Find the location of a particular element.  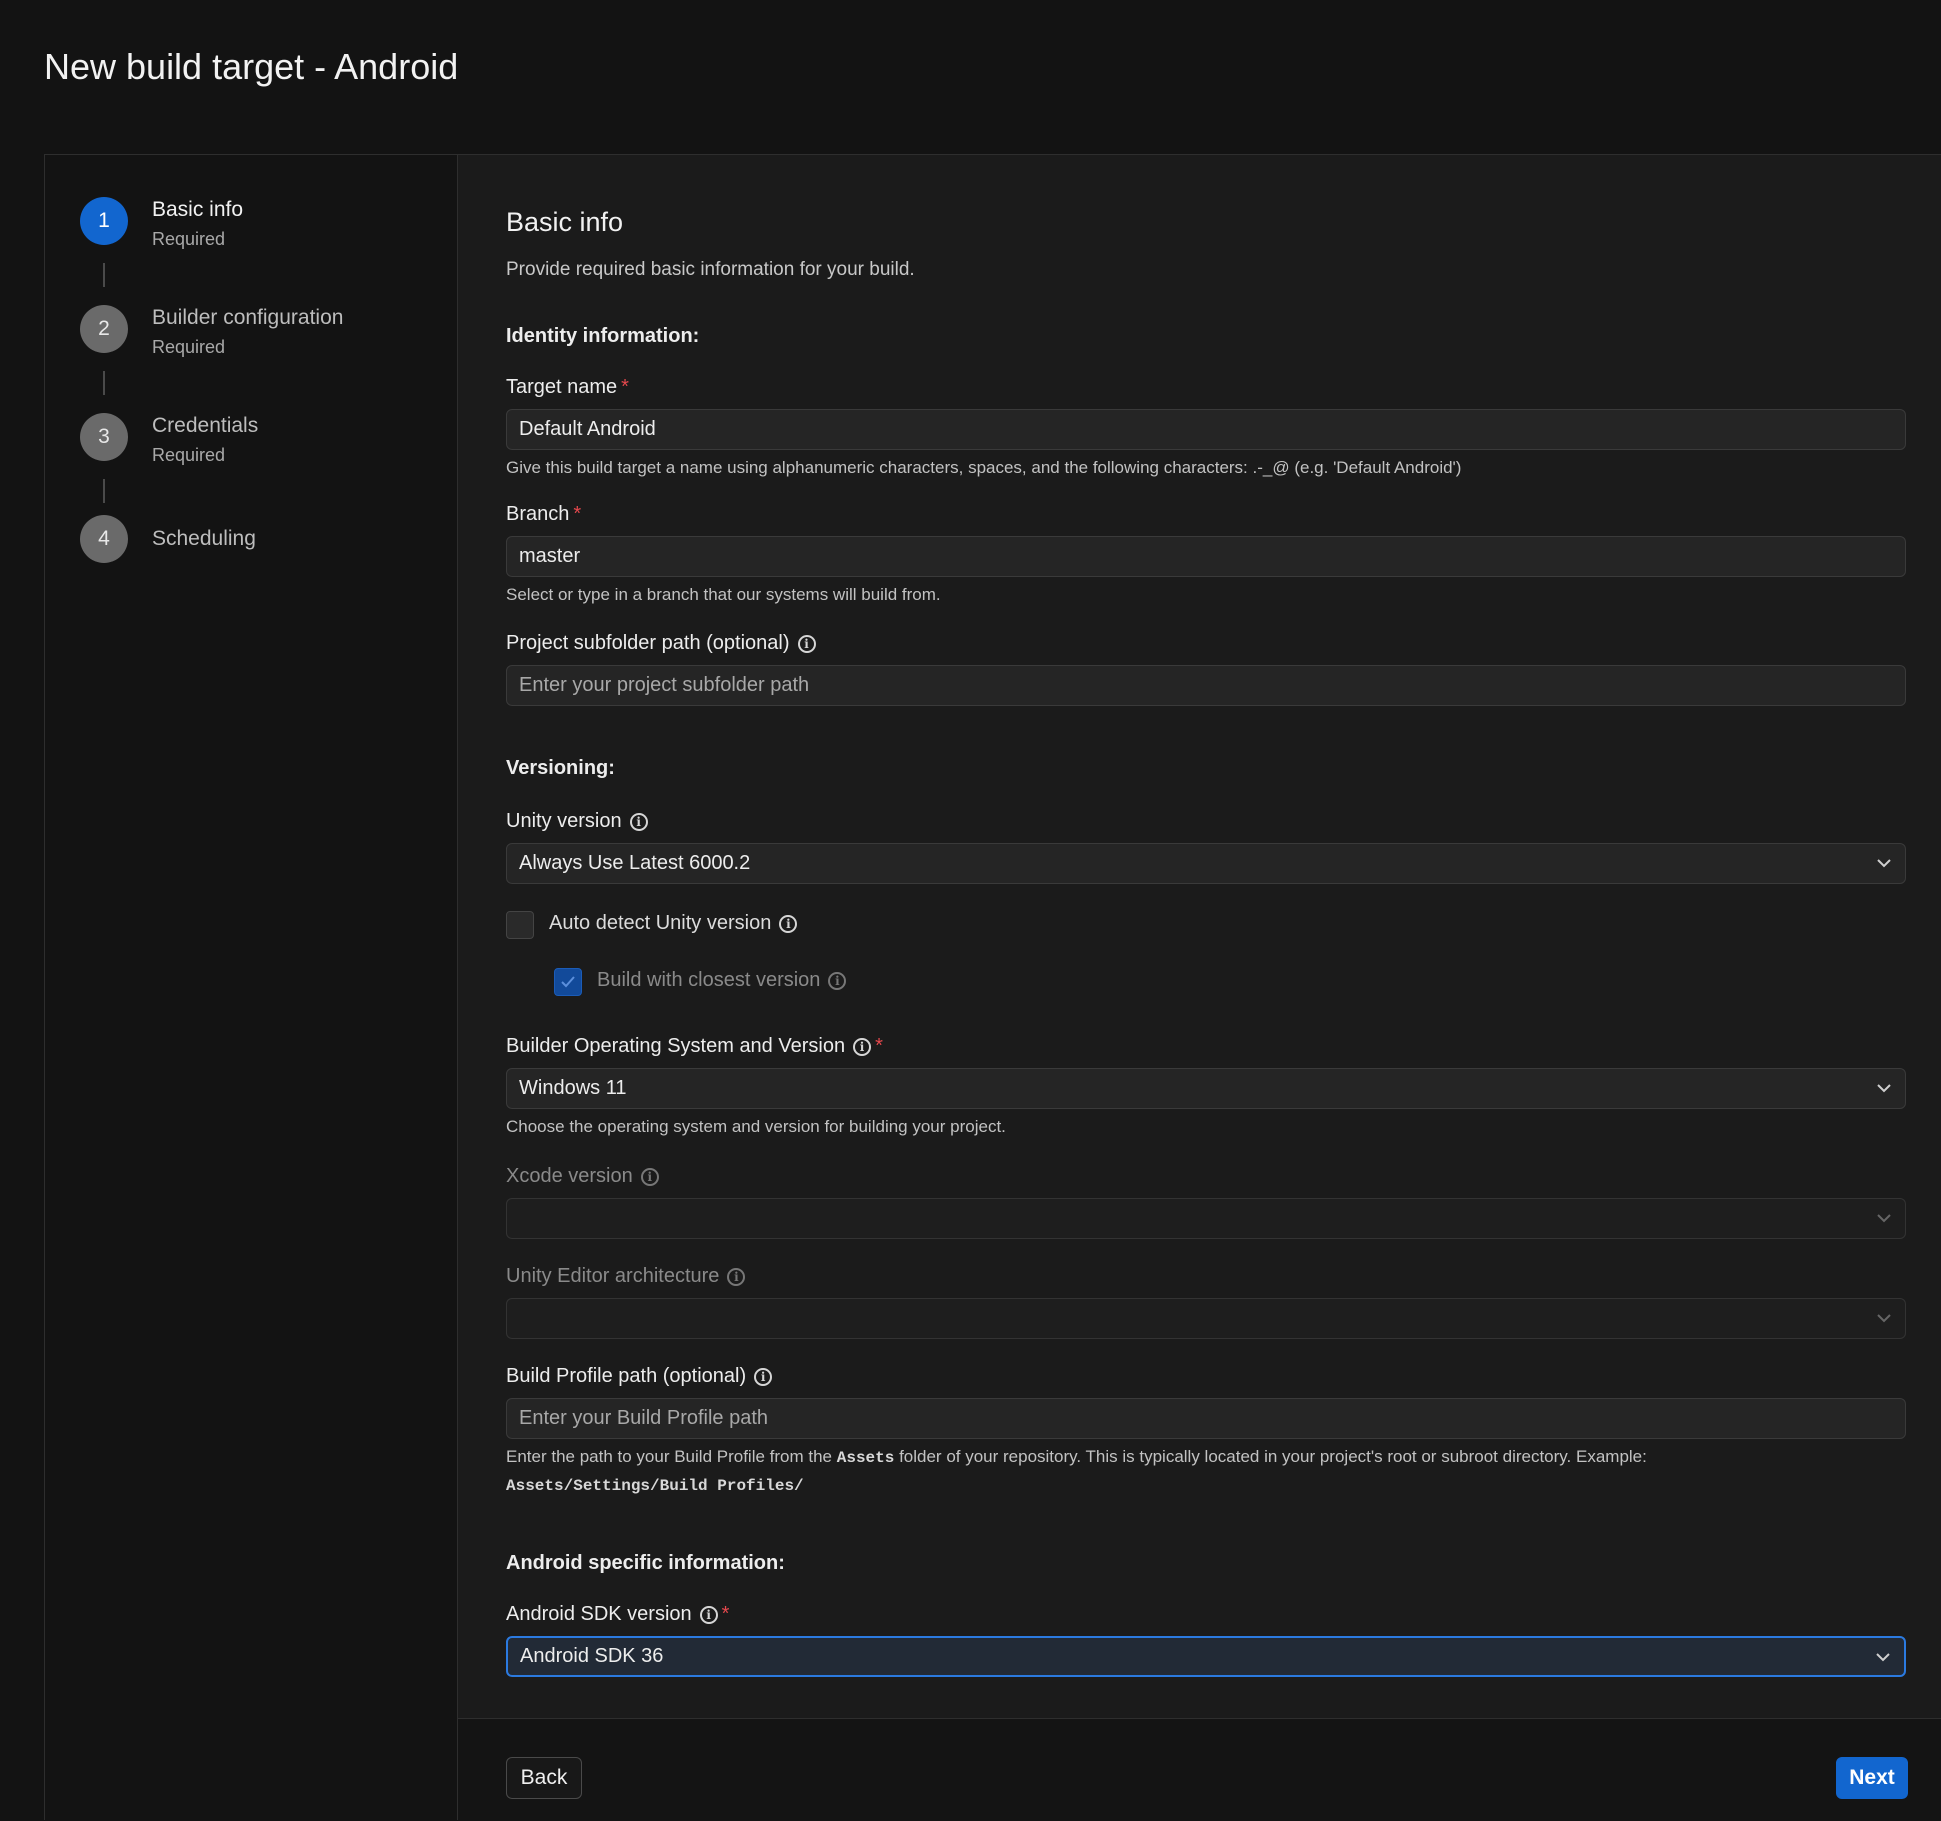

step-number-badge: 3 is located at coordinates (104, 437).